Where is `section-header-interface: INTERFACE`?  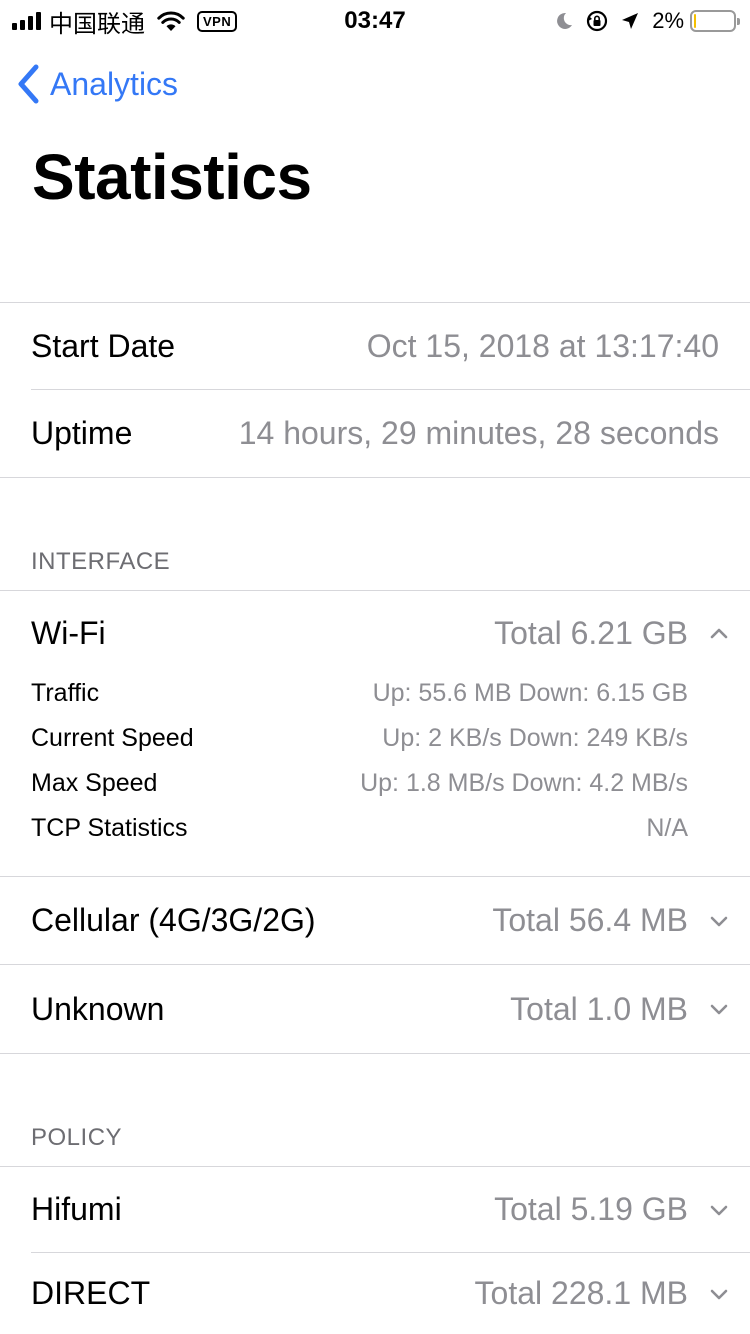
section-header-interface: INTERFACE is located at coordinates (101, 561).